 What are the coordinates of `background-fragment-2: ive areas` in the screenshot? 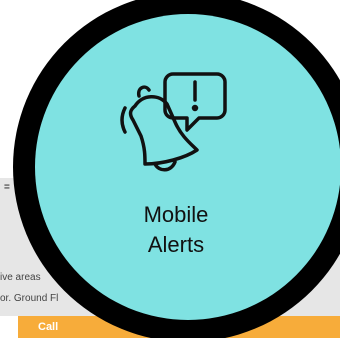 It's located at (20, 277).